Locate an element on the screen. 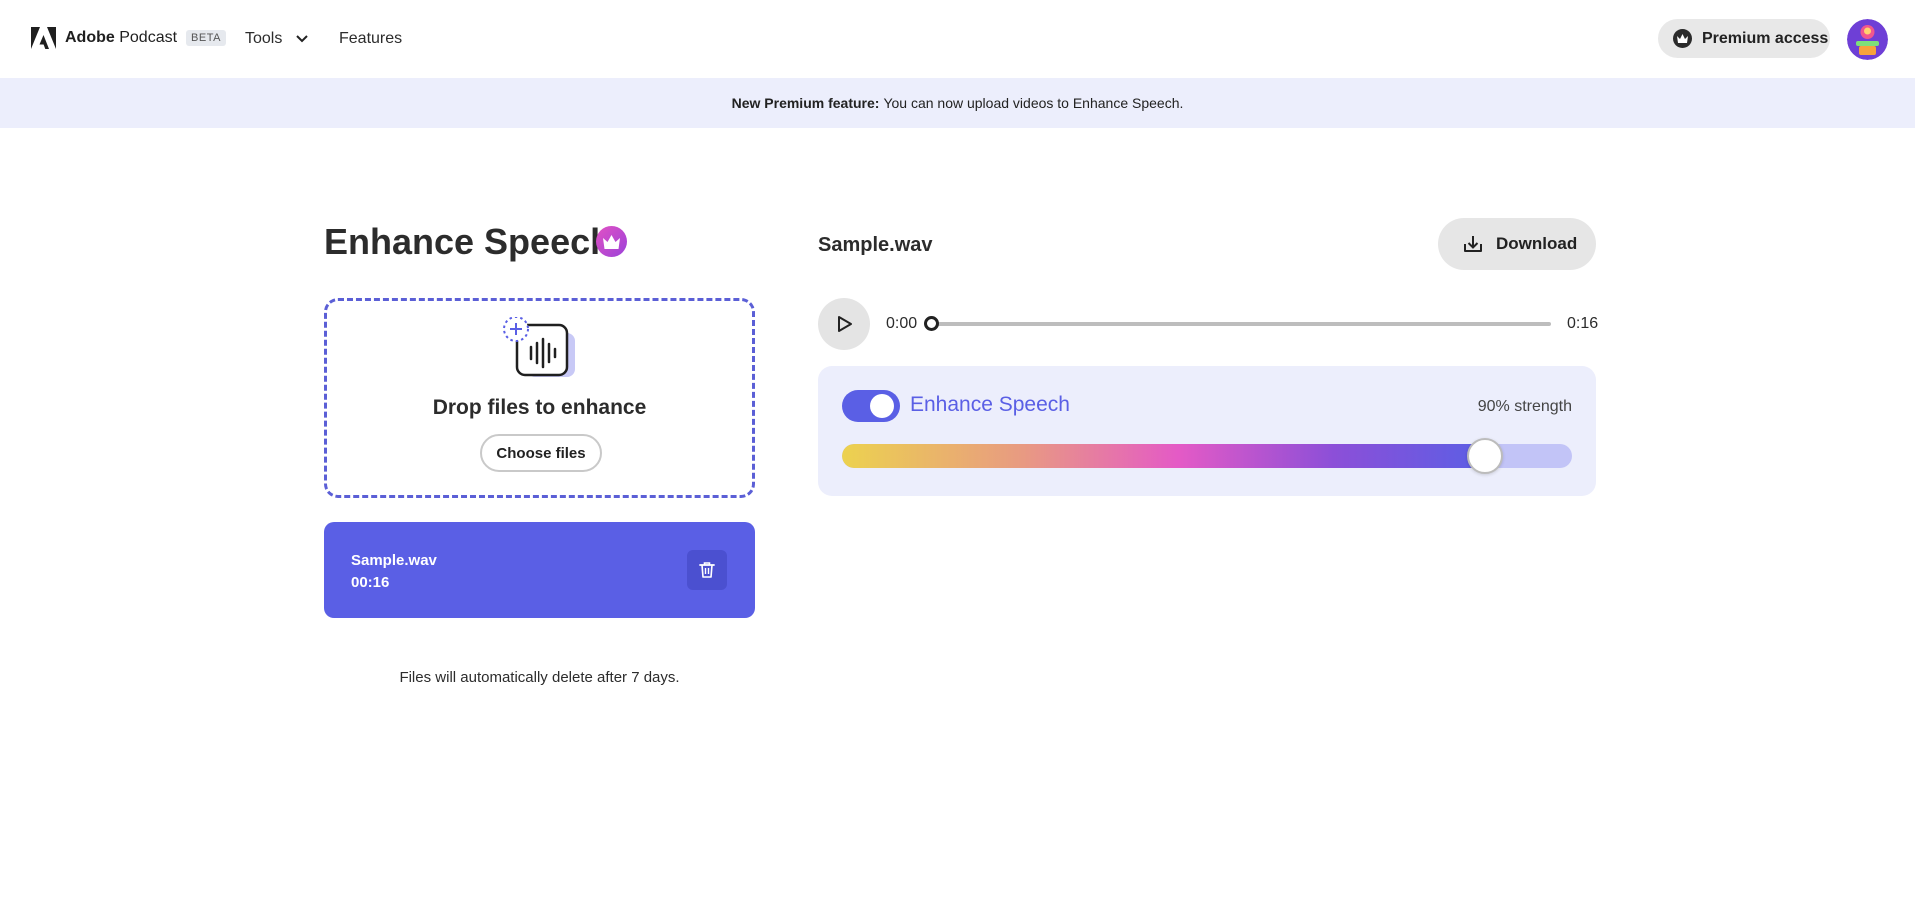  choose-files-button: Choose files is located at coordinates (541, 453).